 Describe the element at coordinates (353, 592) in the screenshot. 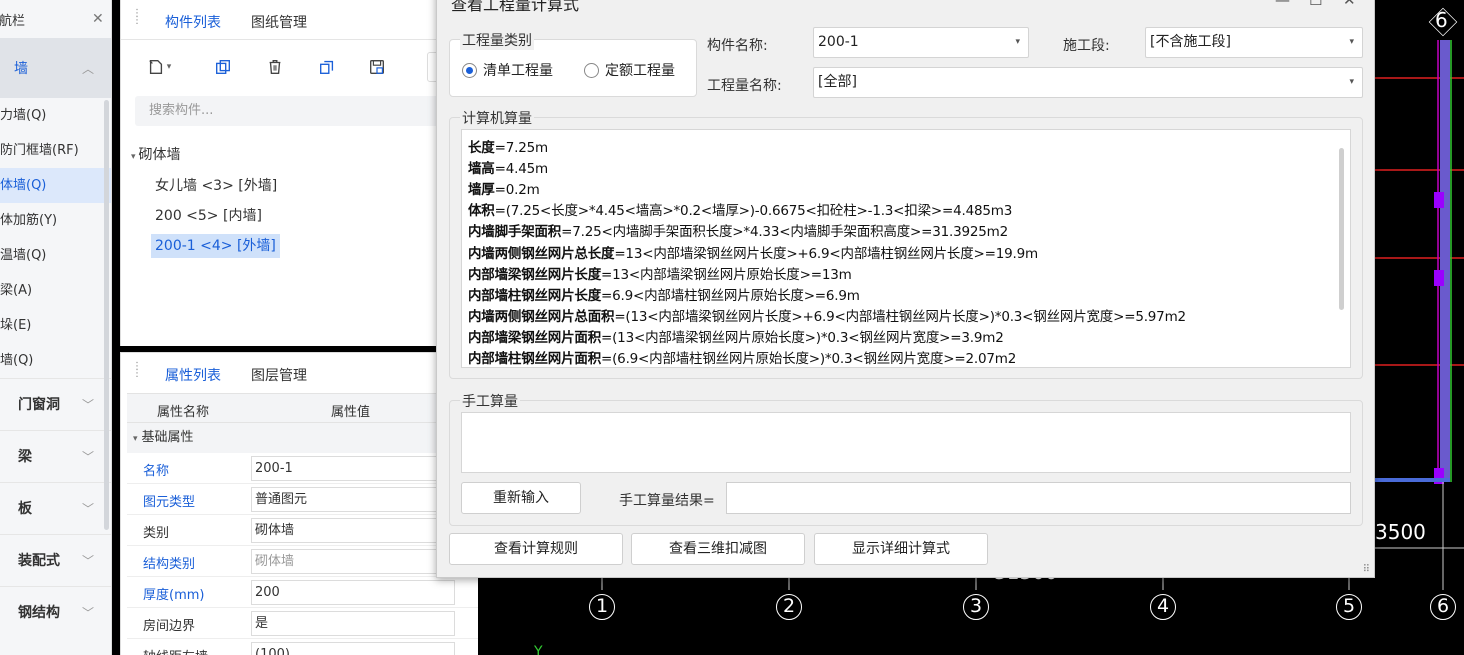

I see `property-value-field: 200` at that location.